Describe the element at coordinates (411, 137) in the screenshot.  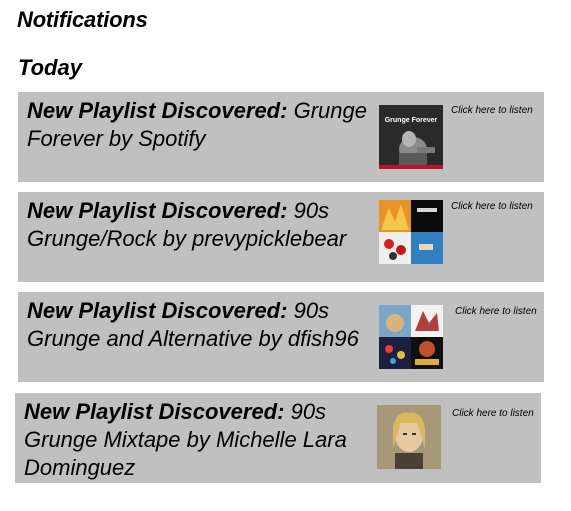
I see `playlist-cover-image: Grunge Forever` at that location.